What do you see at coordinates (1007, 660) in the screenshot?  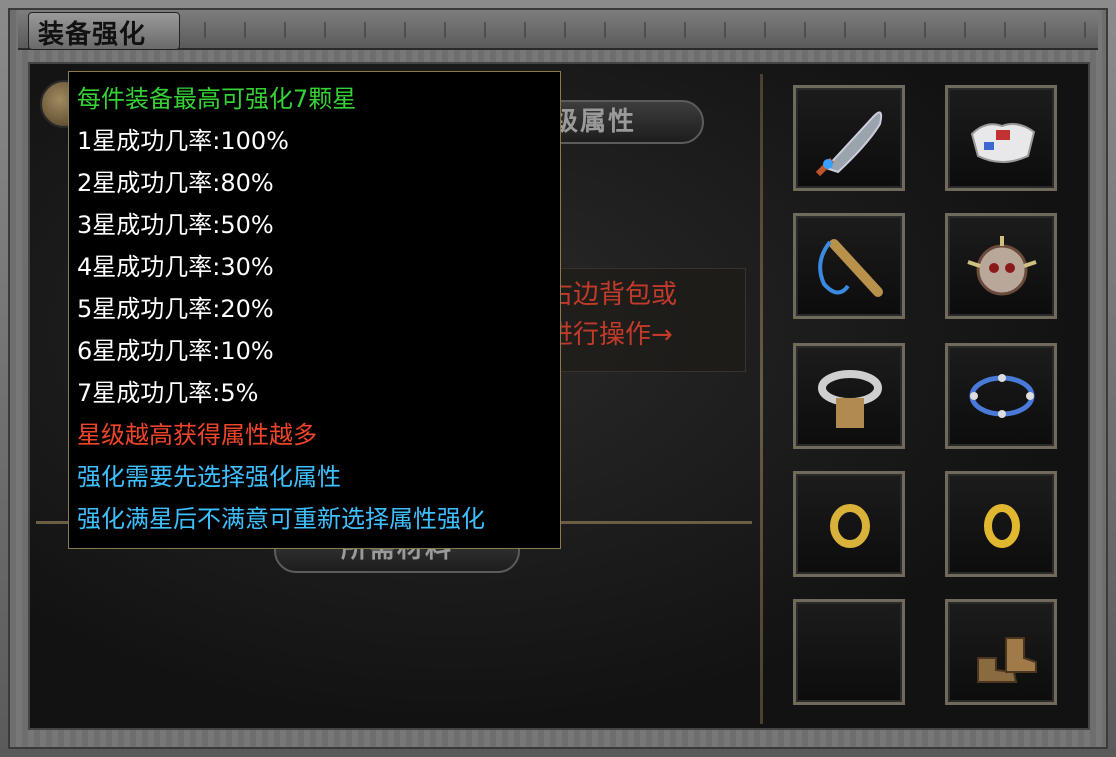 I see `boots-icon` at bounding box center [1007, 660].